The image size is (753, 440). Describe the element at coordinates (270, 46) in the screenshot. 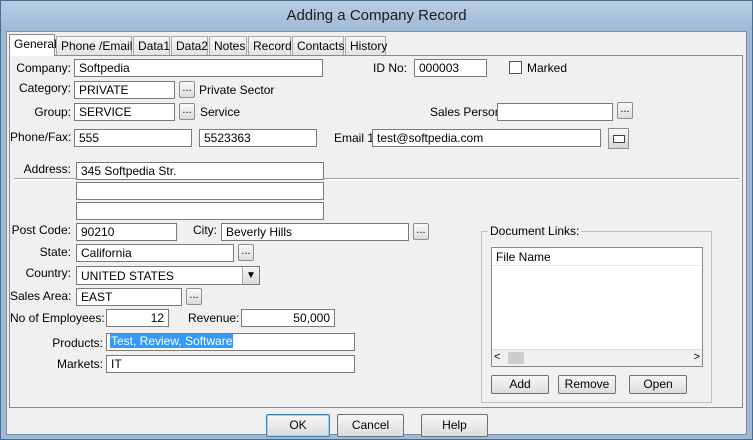

I see `tab-record: Record` at that location.